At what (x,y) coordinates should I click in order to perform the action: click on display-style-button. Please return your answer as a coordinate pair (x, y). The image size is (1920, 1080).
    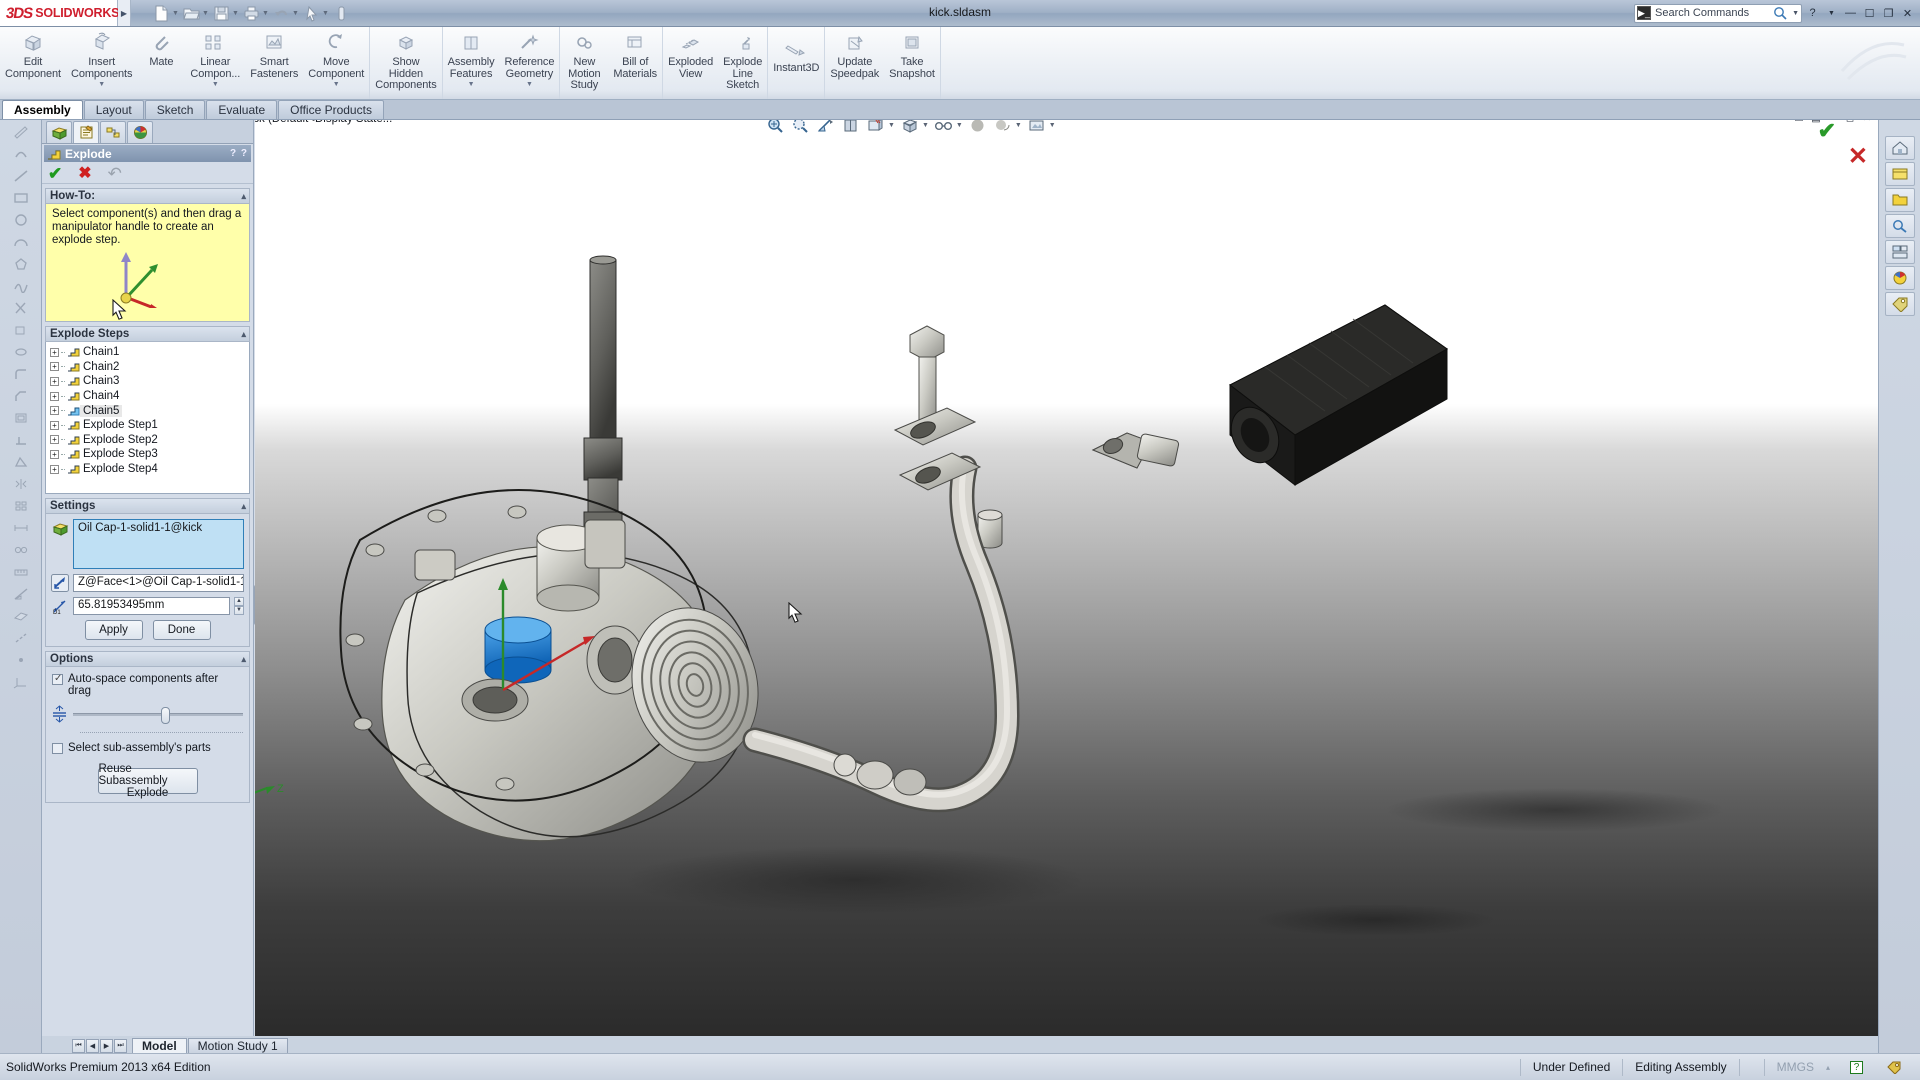
    Looking at the image, I should click on (875, 128).